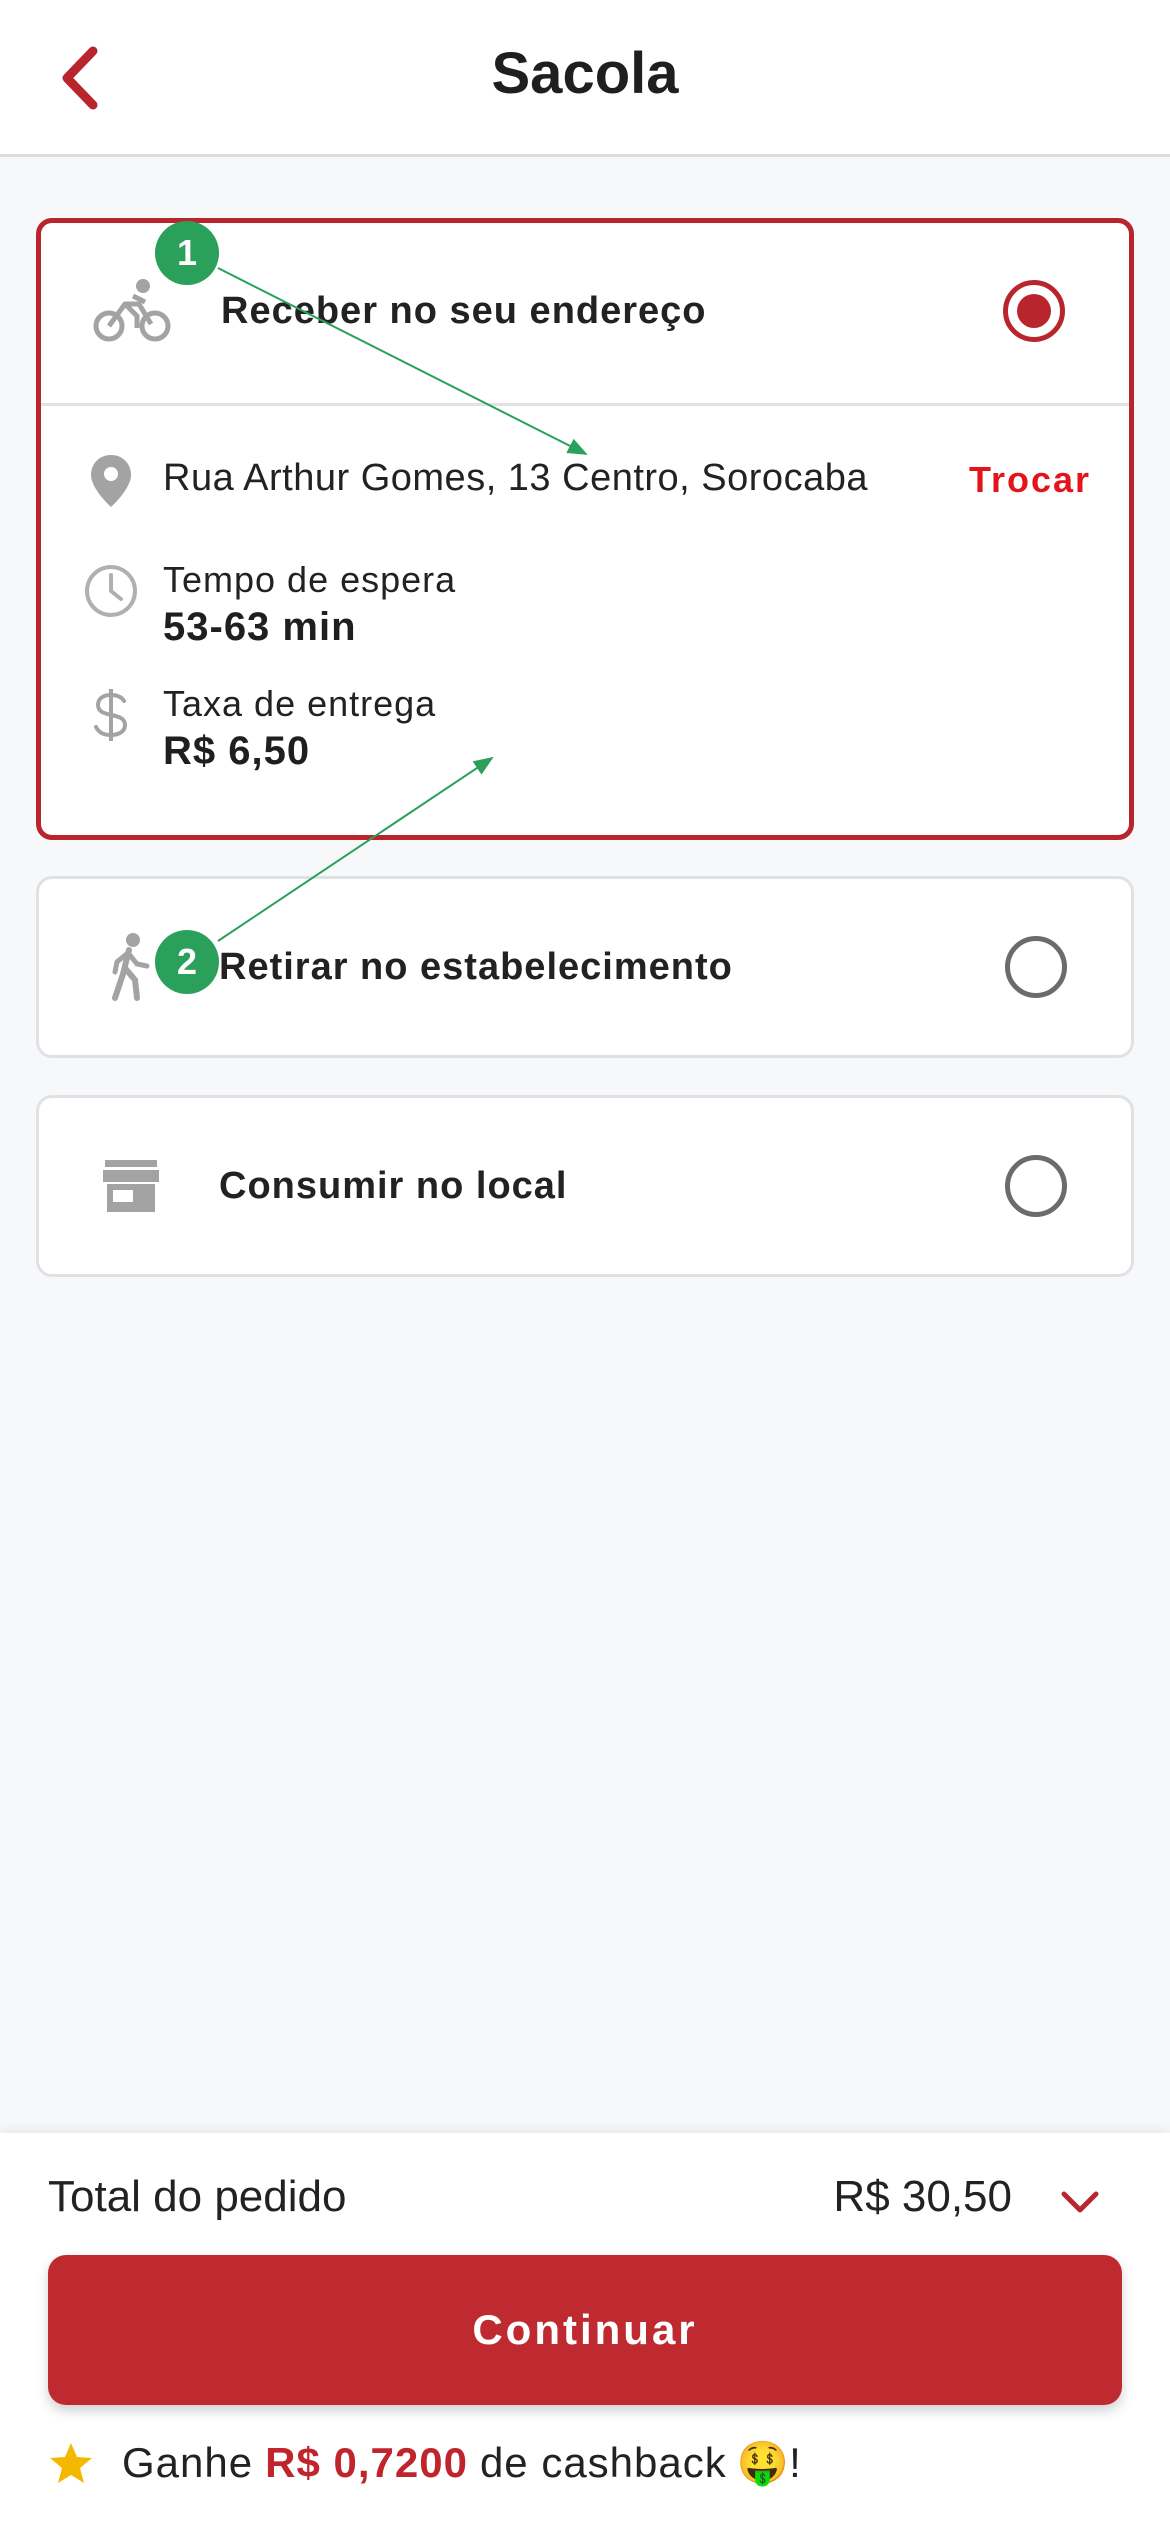 The width and height of the screenshot is (1170, 2532). What do you see at coordinates (585, 2330) in the screenshot?
I see `continue-button: Continuar` at bounding box center [585, 2330].